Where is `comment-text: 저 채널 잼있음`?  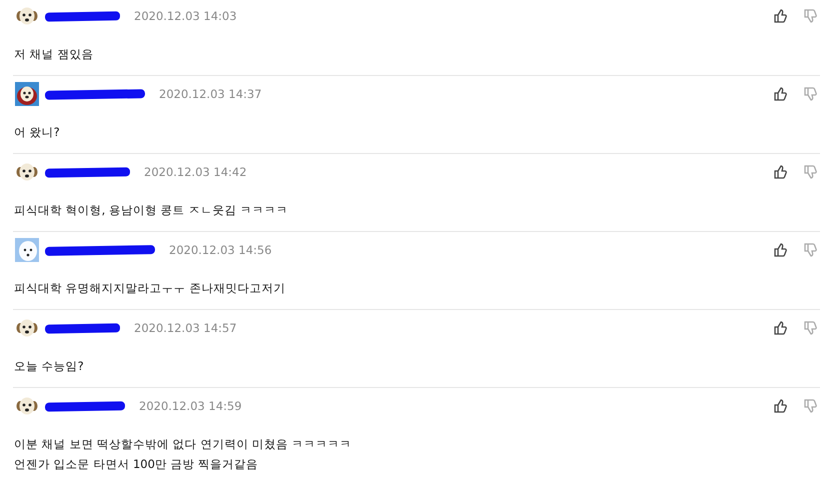
comment-text: 저 채널 잼있음 is located at coordinates (54, 54).